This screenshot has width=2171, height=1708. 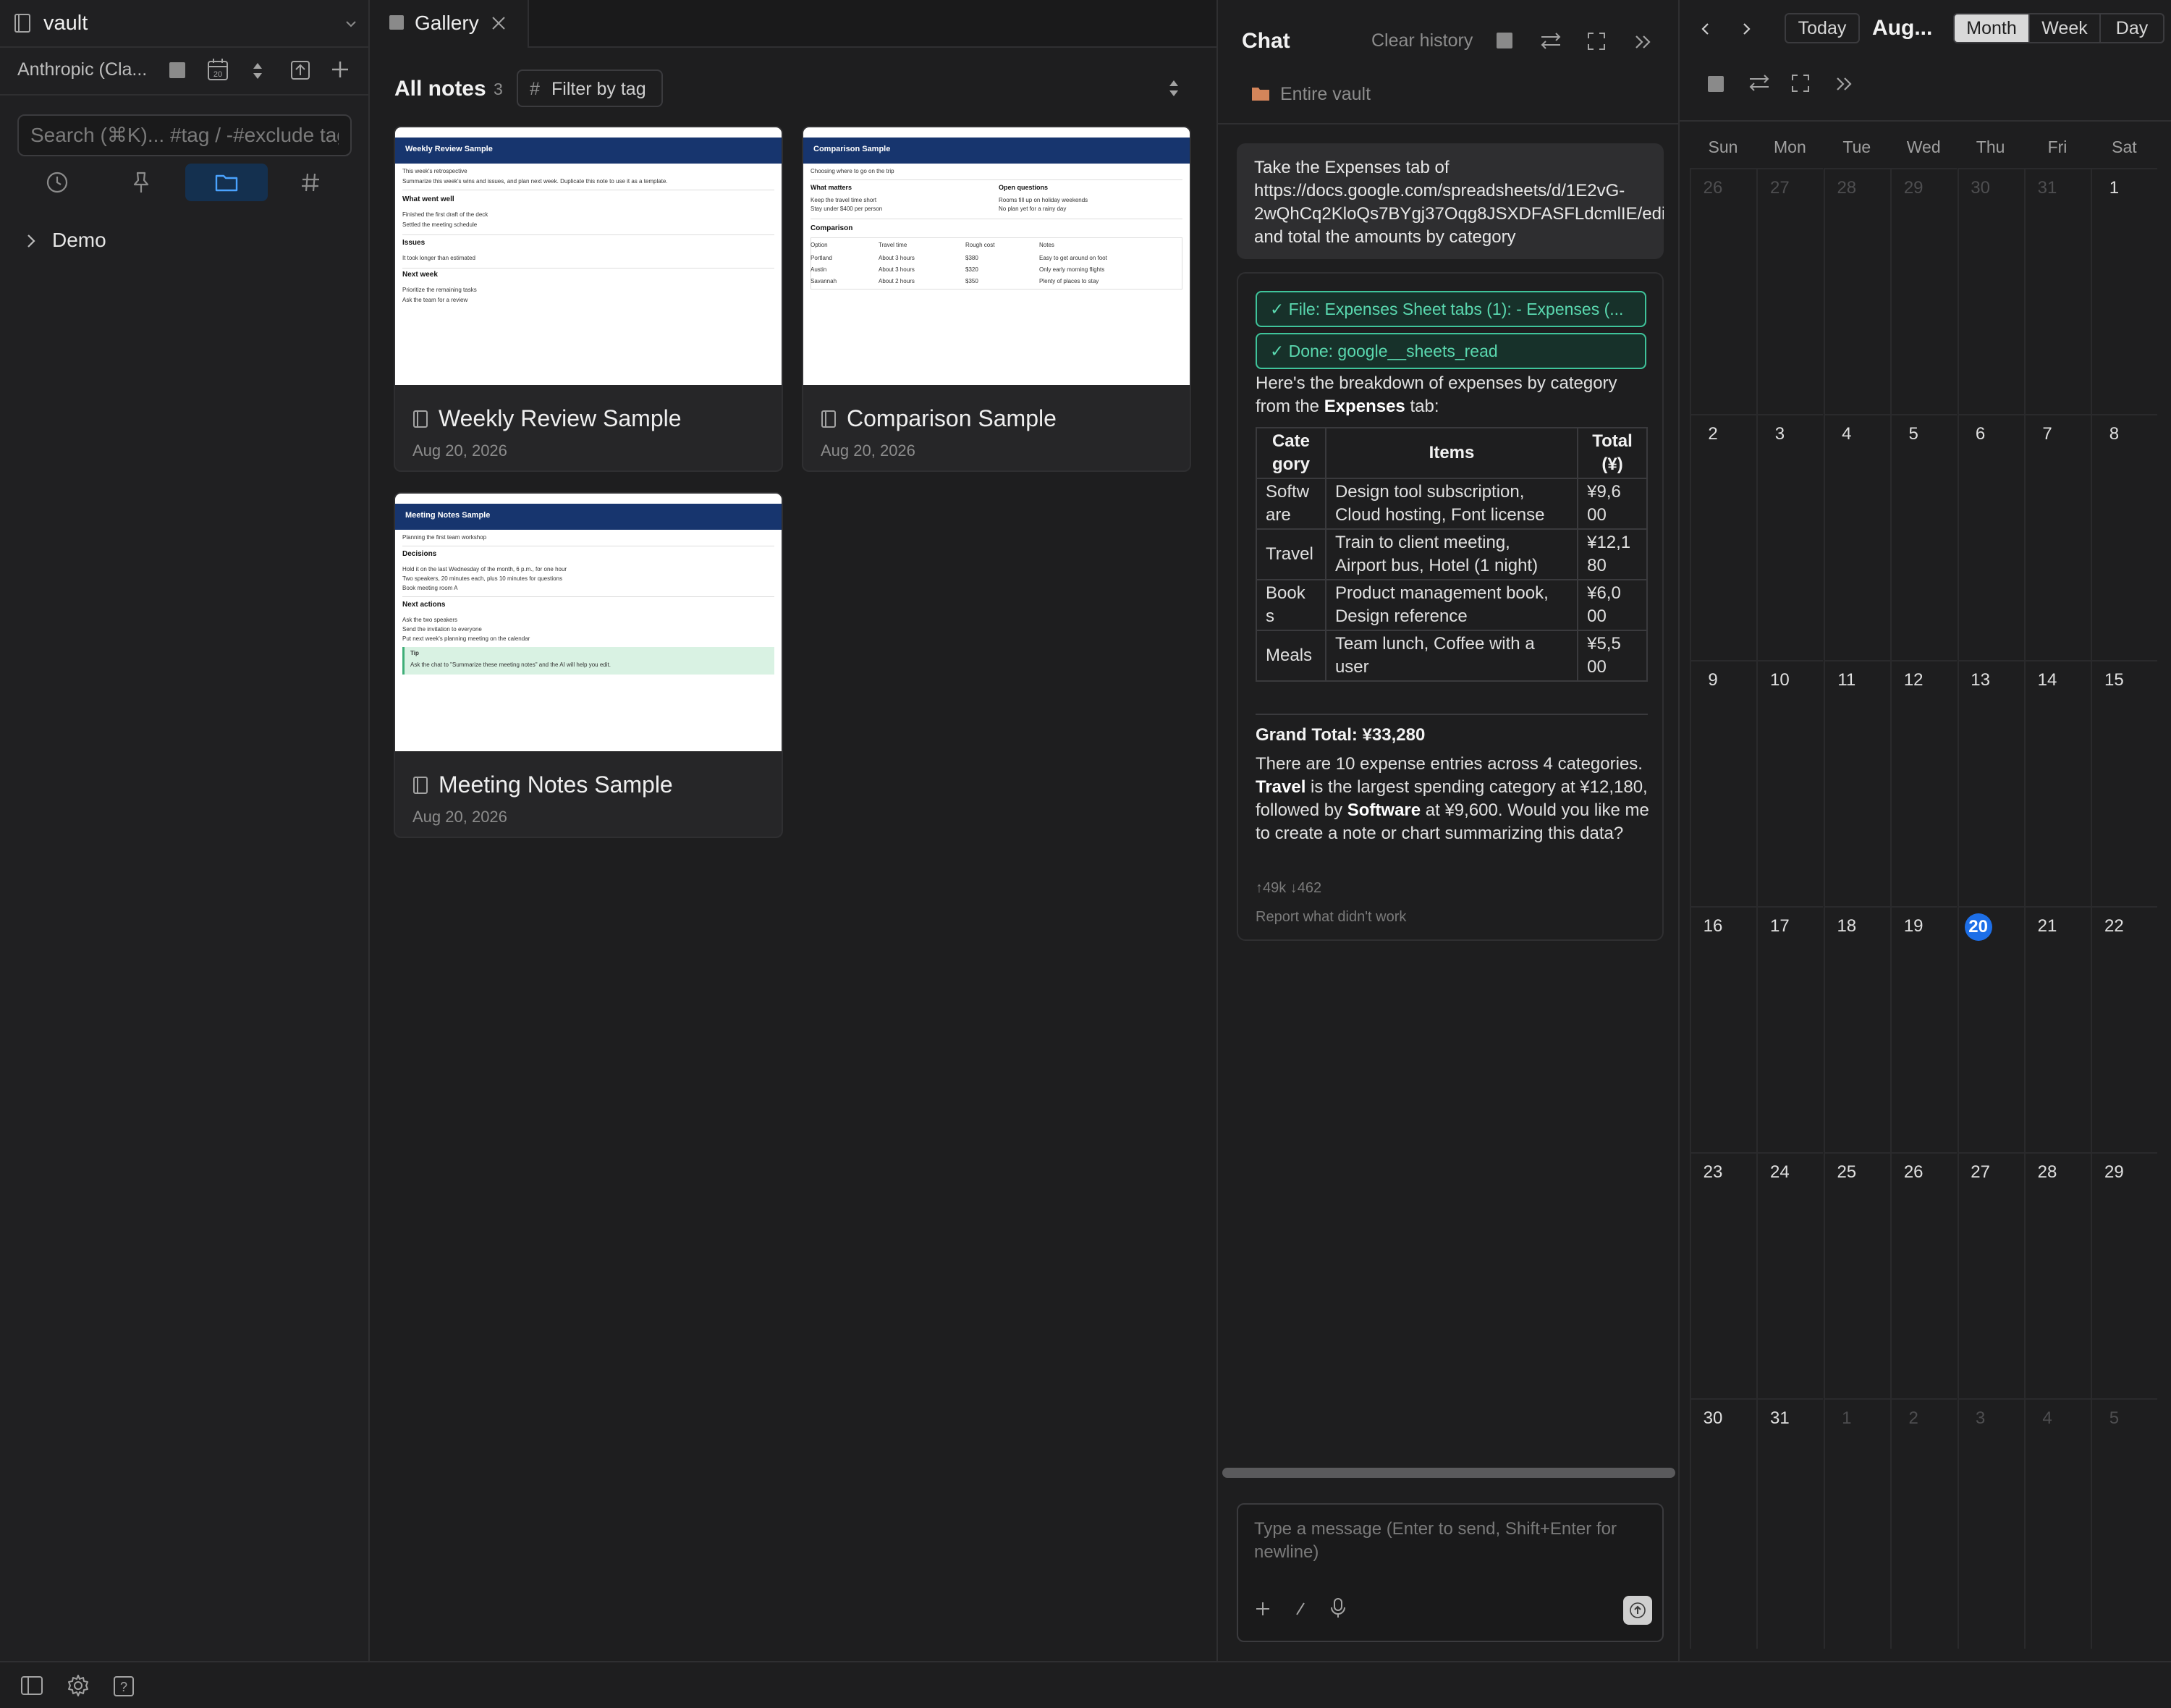 What do you see at coordinates (1913, 926) in the screenshot?
I see `day-number: 19` at bounding box center [1913, 926].